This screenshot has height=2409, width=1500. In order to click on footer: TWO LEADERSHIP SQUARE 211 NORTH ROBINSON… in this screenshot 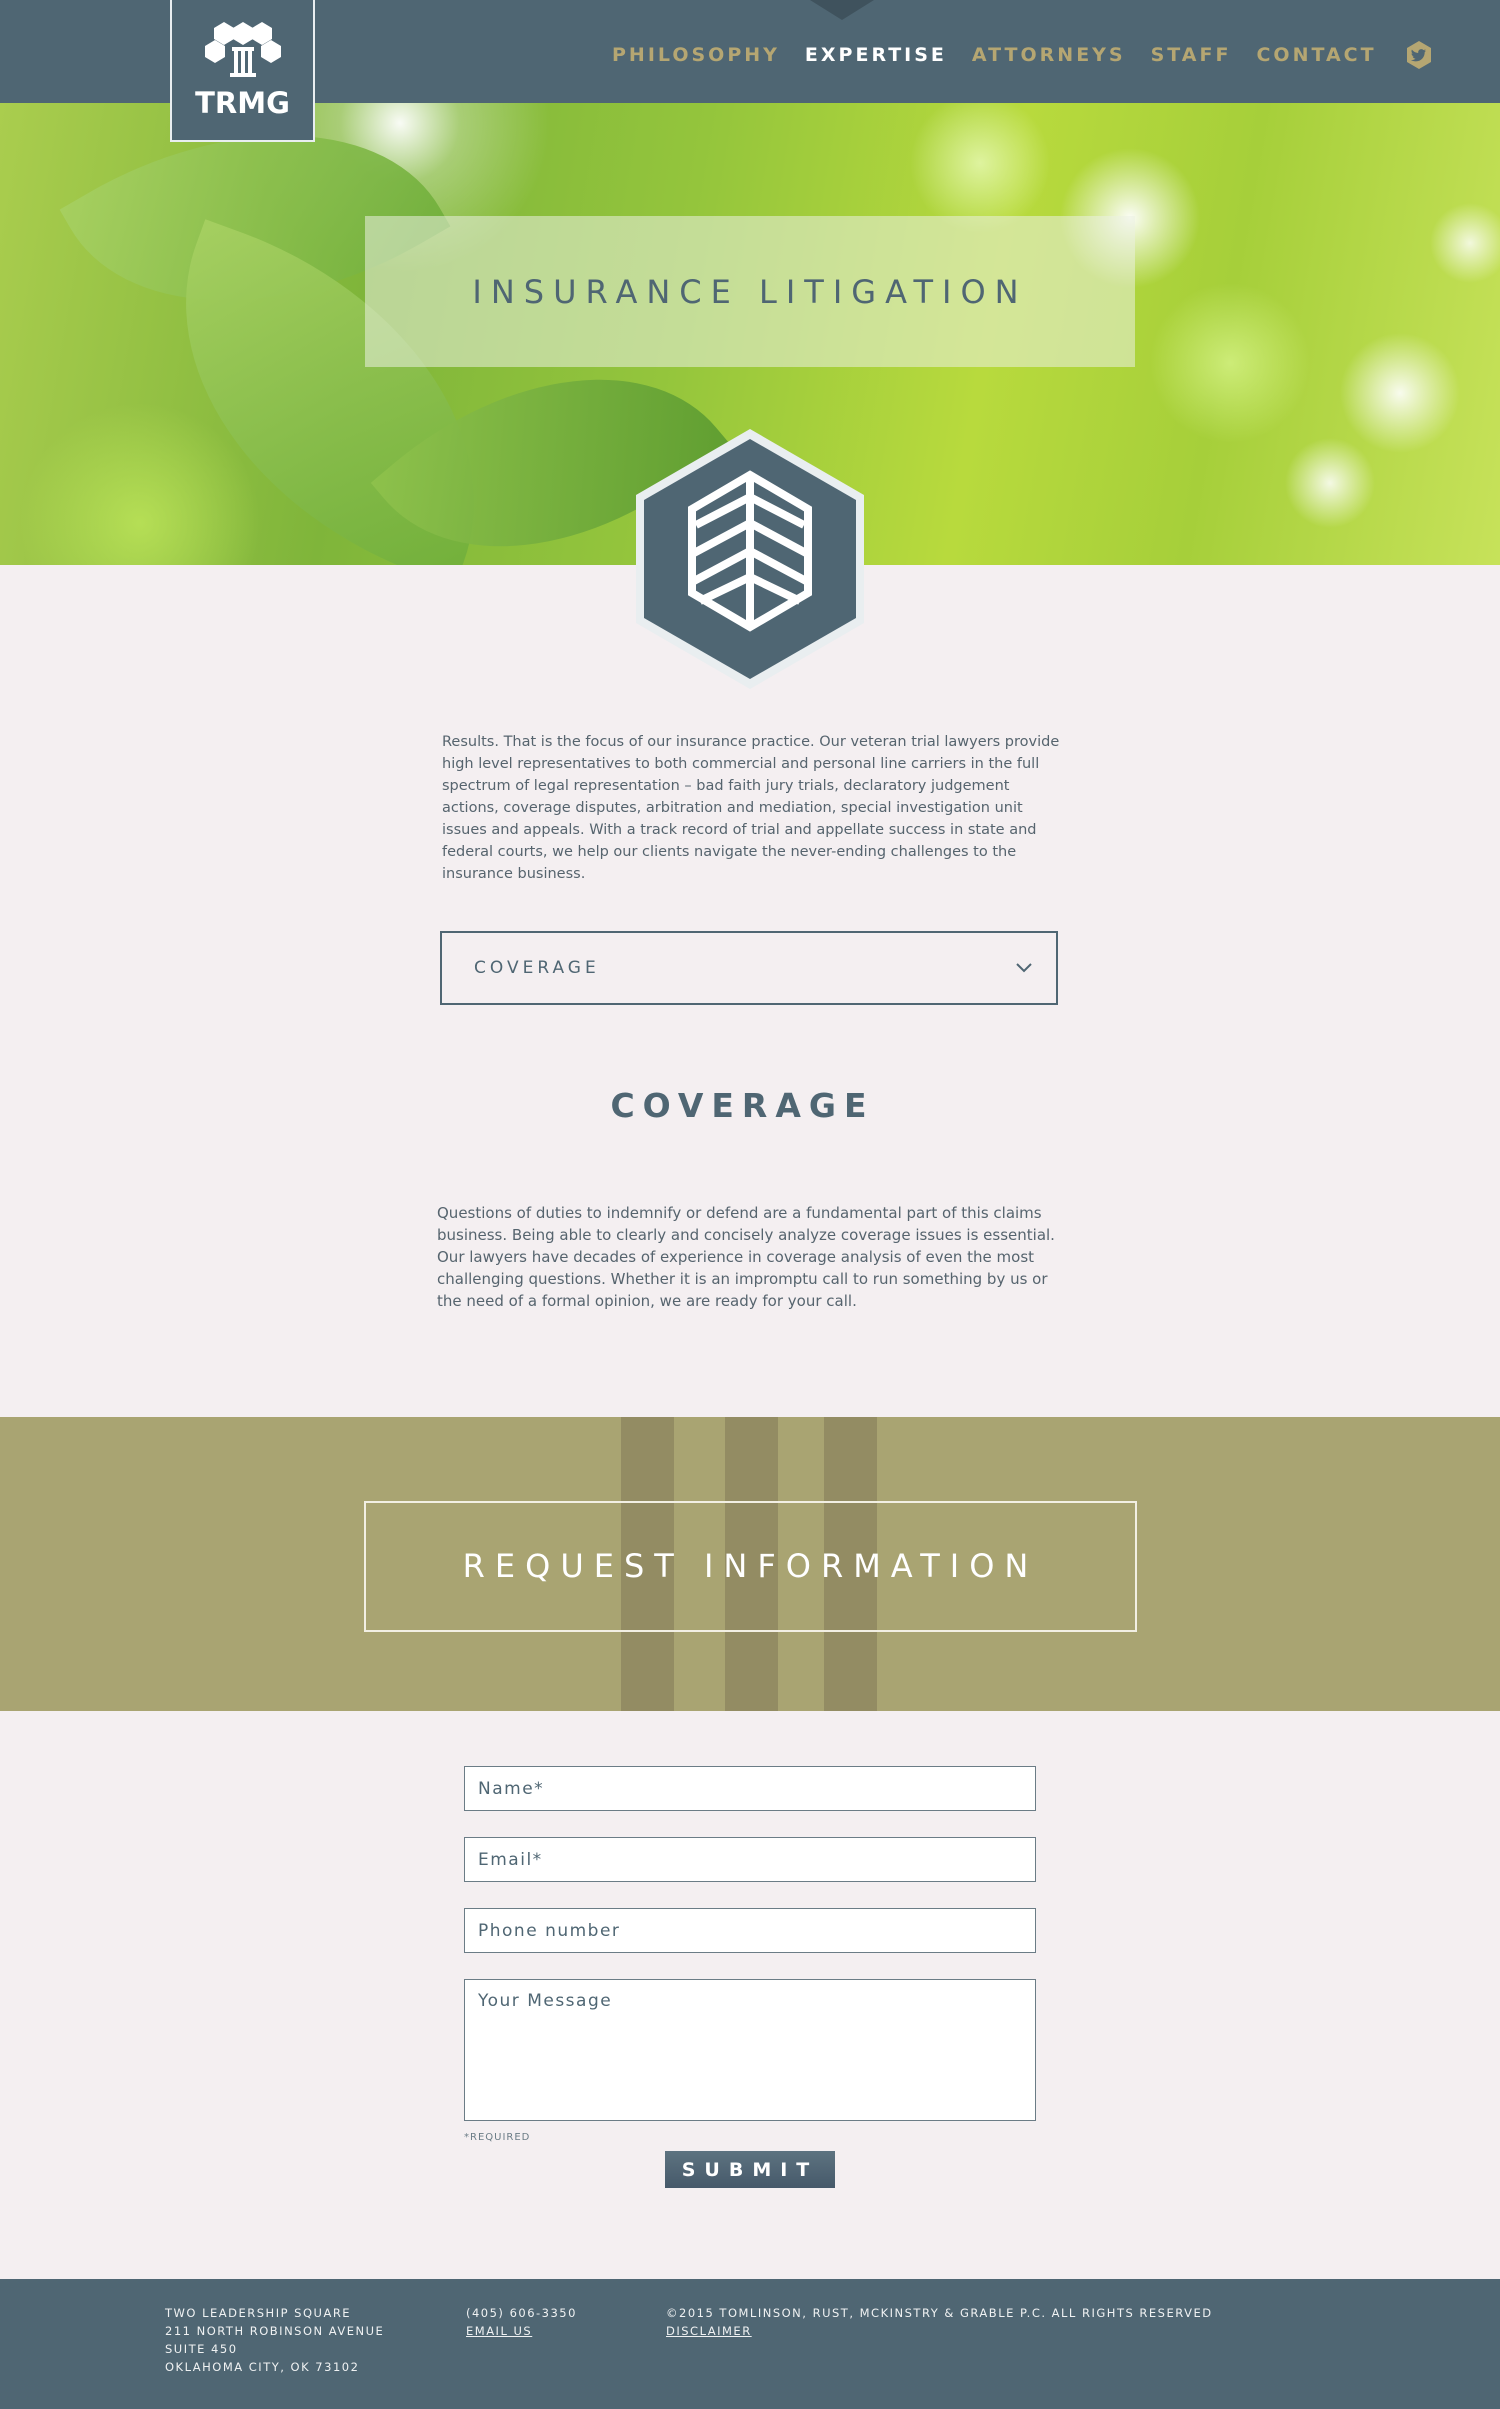, I will do `click(750, 2344)`.